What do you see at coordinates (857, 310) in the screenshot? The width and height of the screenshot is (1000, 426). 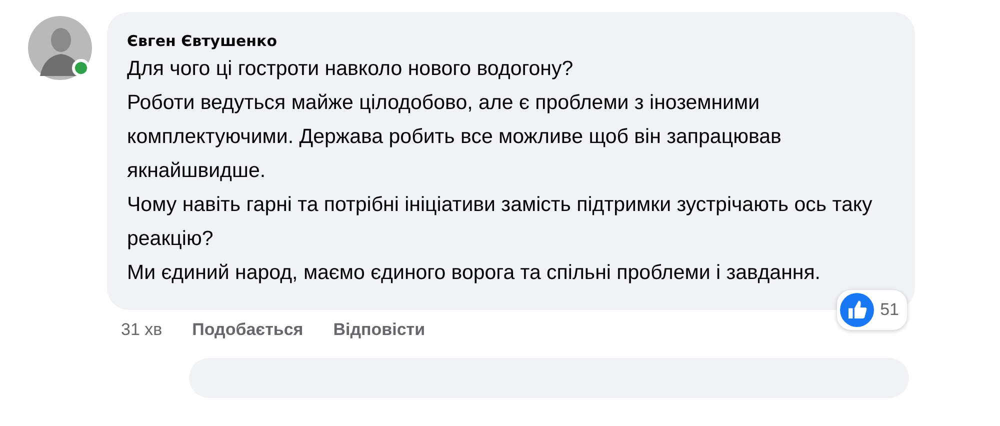 I see `like-icon` at bounding box center [857, 310].